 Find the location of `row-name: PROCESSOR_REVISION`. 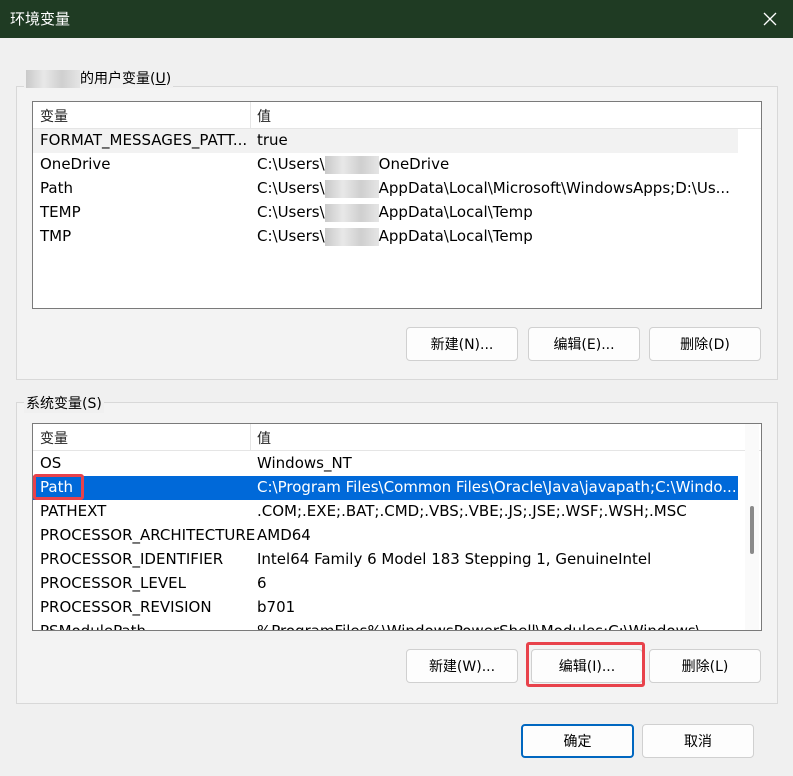

row-name: PROCESSOR_REVISION is located at coordinates (126, 607).